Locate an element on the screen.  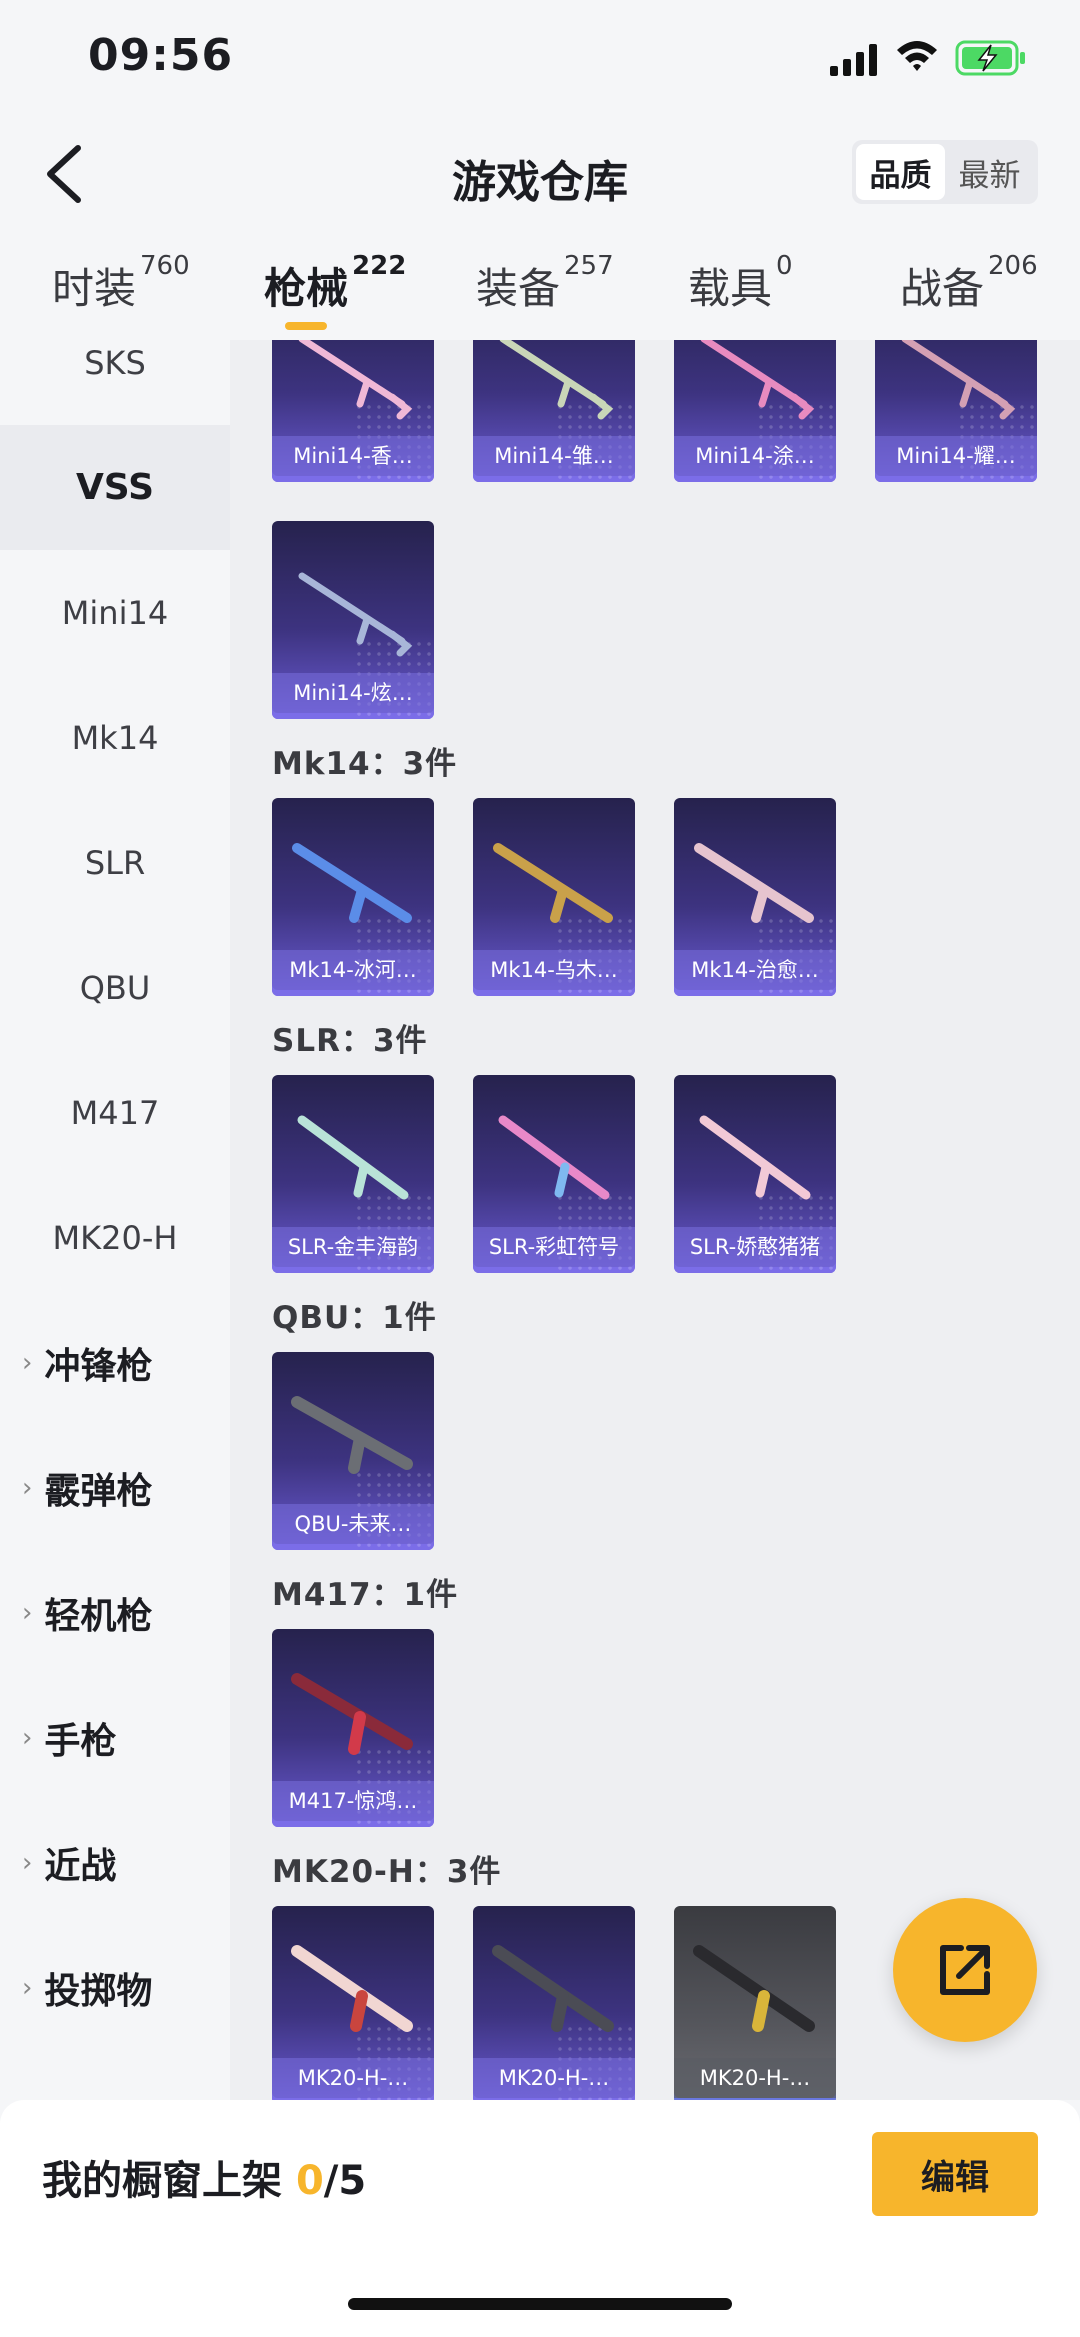
sort-option-newest: 最新 is located at coordinates (989, 172).